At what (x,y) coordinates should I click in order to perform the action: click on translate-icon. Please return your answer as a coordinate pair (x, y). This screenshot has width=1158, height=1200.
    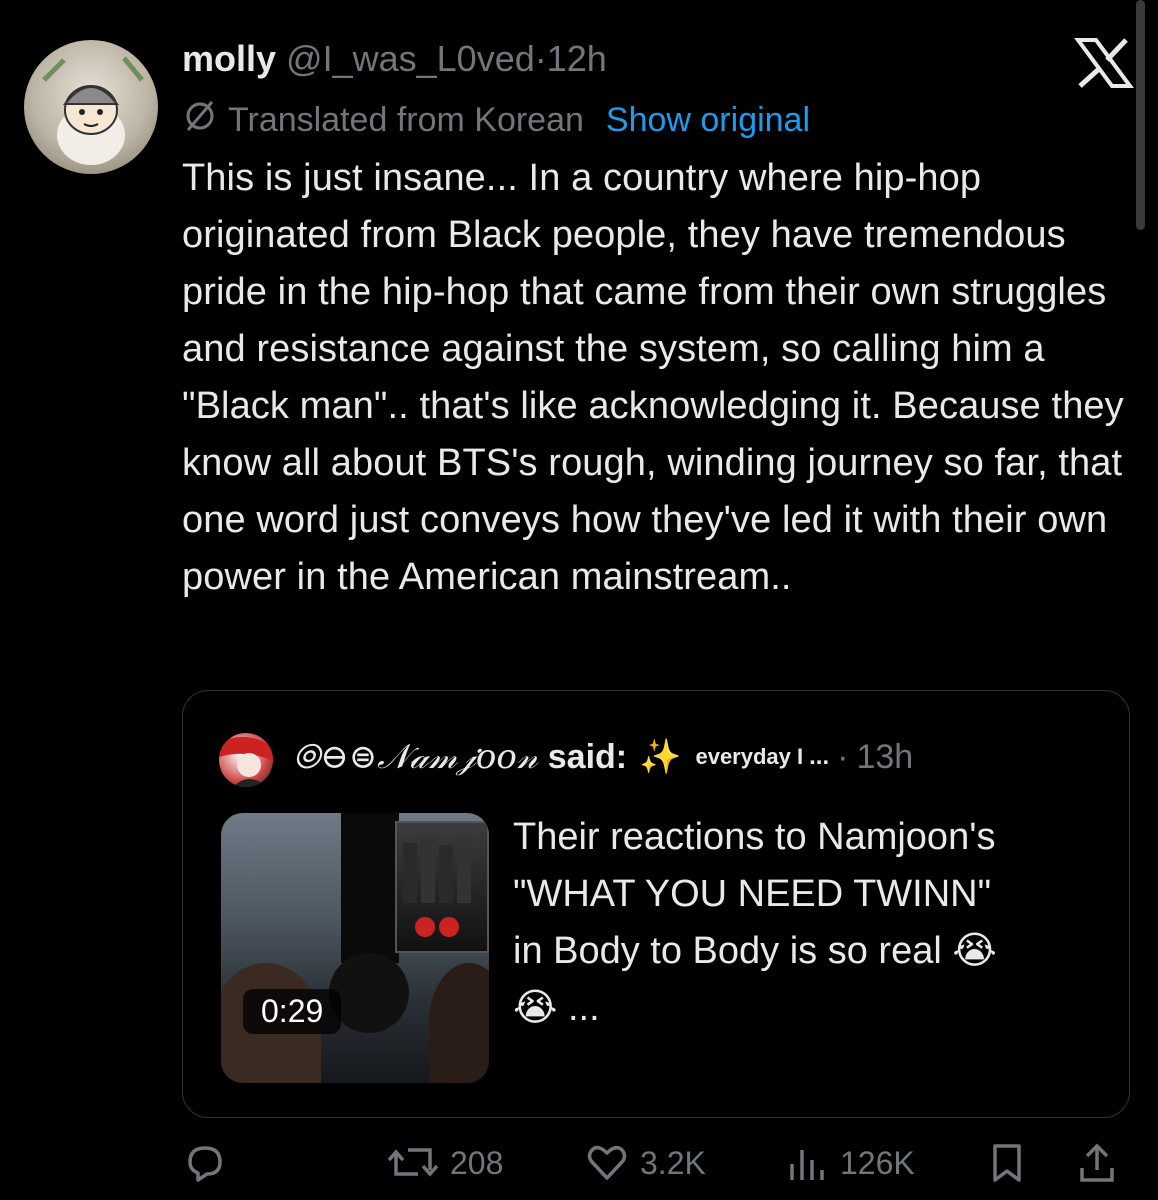
    Looking at the image, I should click on (200, 120).